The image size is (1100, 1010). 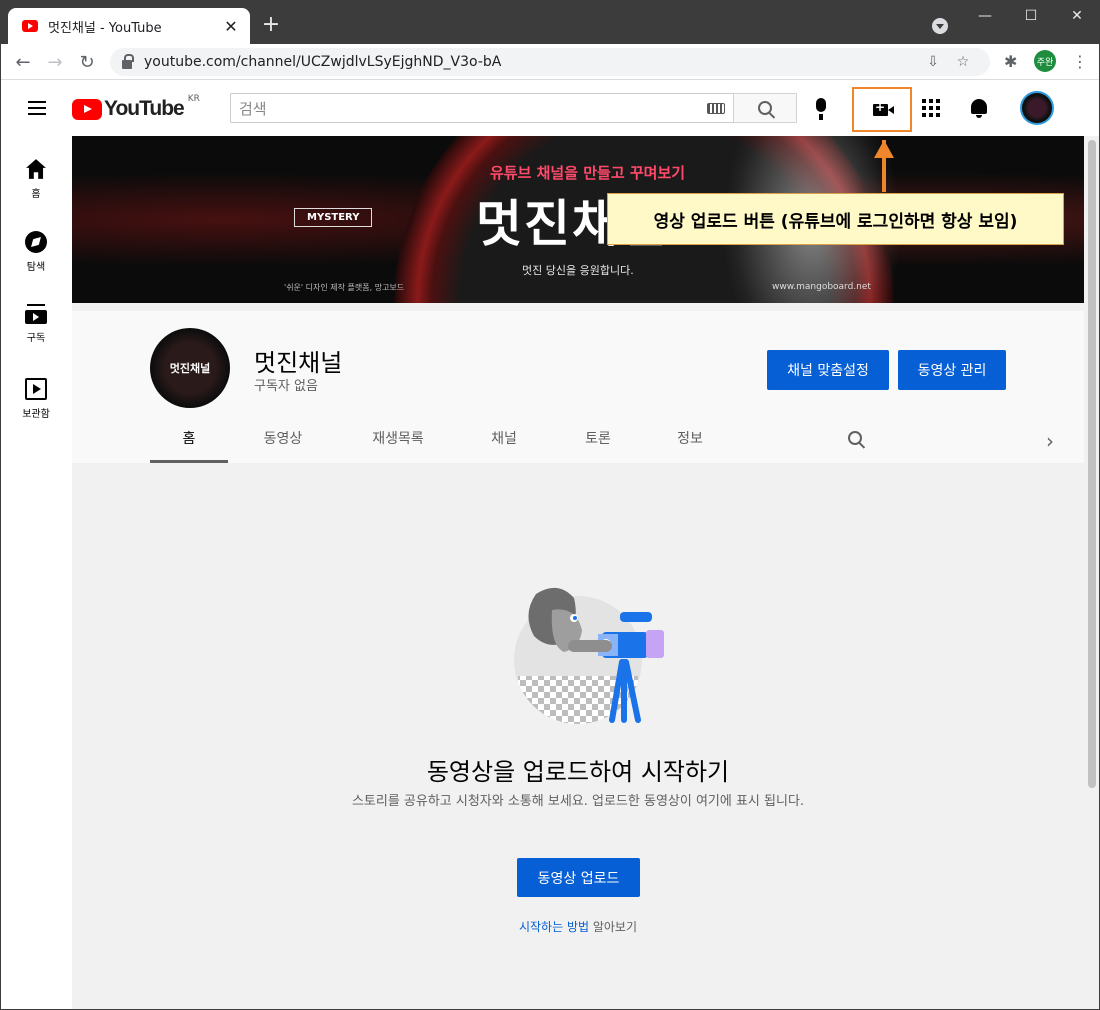 What do you see at coordinates (554, 927) in the screenshot?
I see `howto-link: 시작하는 방법` at bounding box center [554, 927].